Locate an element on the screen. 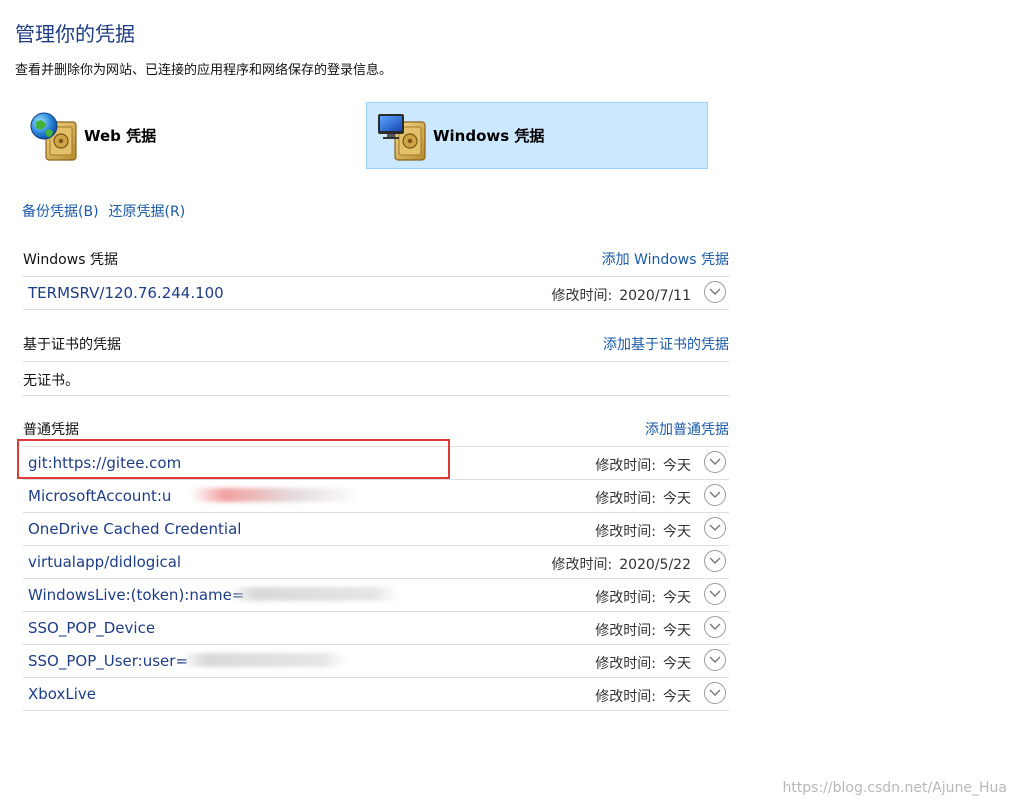  credential-row: XboxLive 修改时间: 今天 is located at coordinates (376, 694).